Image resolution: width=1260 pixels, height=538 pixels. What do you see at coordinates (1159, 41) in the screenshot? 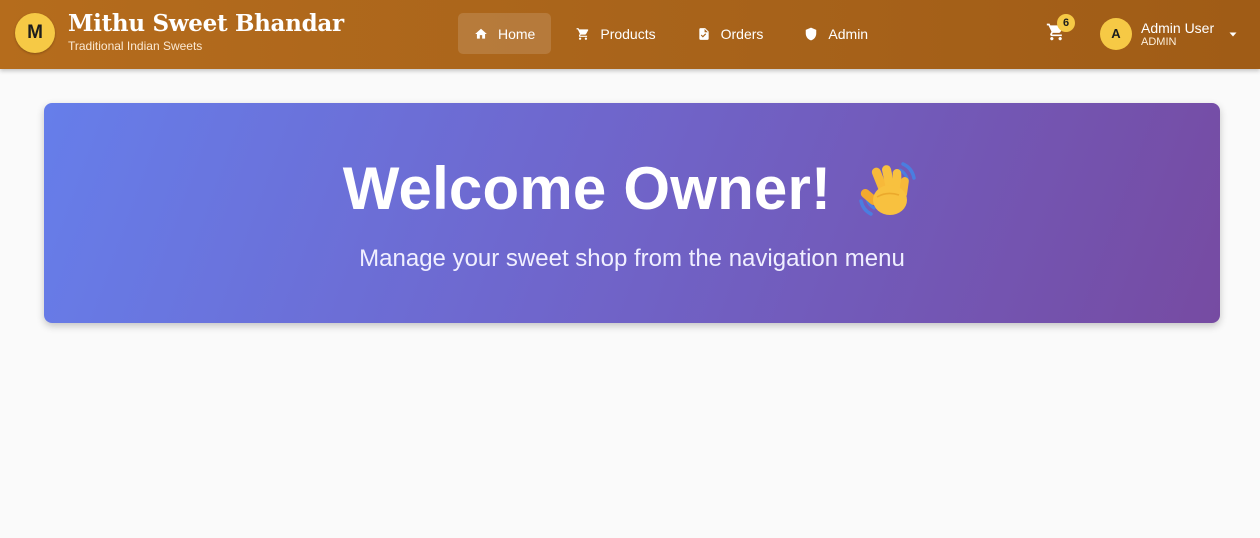
I see `user-role: ADMIN` at bounding box center [1159, 41].